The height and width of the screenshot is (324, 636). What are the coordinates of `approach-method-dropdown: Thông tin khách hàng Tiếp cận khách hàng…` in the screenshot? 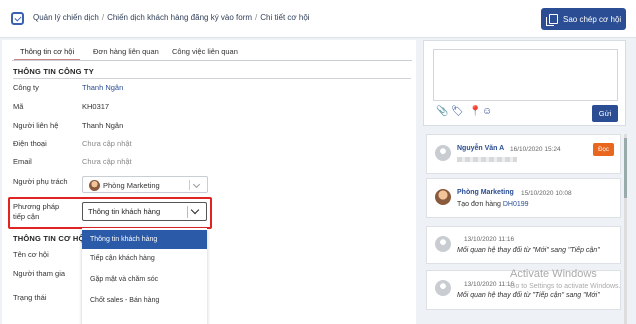 It's located at (144, 276).